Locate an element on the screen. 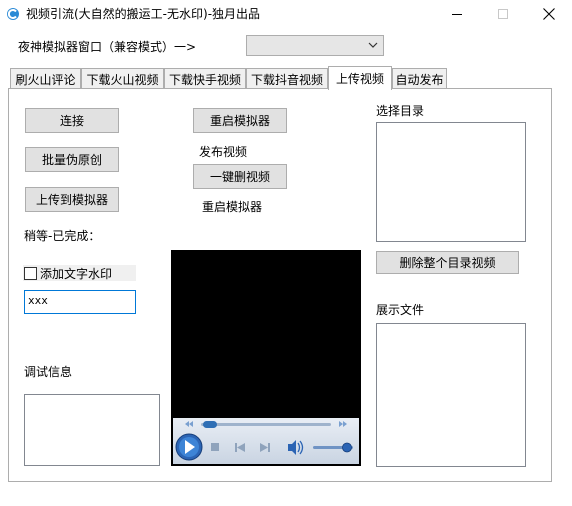  tab-upload-video: 上传视频 is located at coordinates (360, 78).